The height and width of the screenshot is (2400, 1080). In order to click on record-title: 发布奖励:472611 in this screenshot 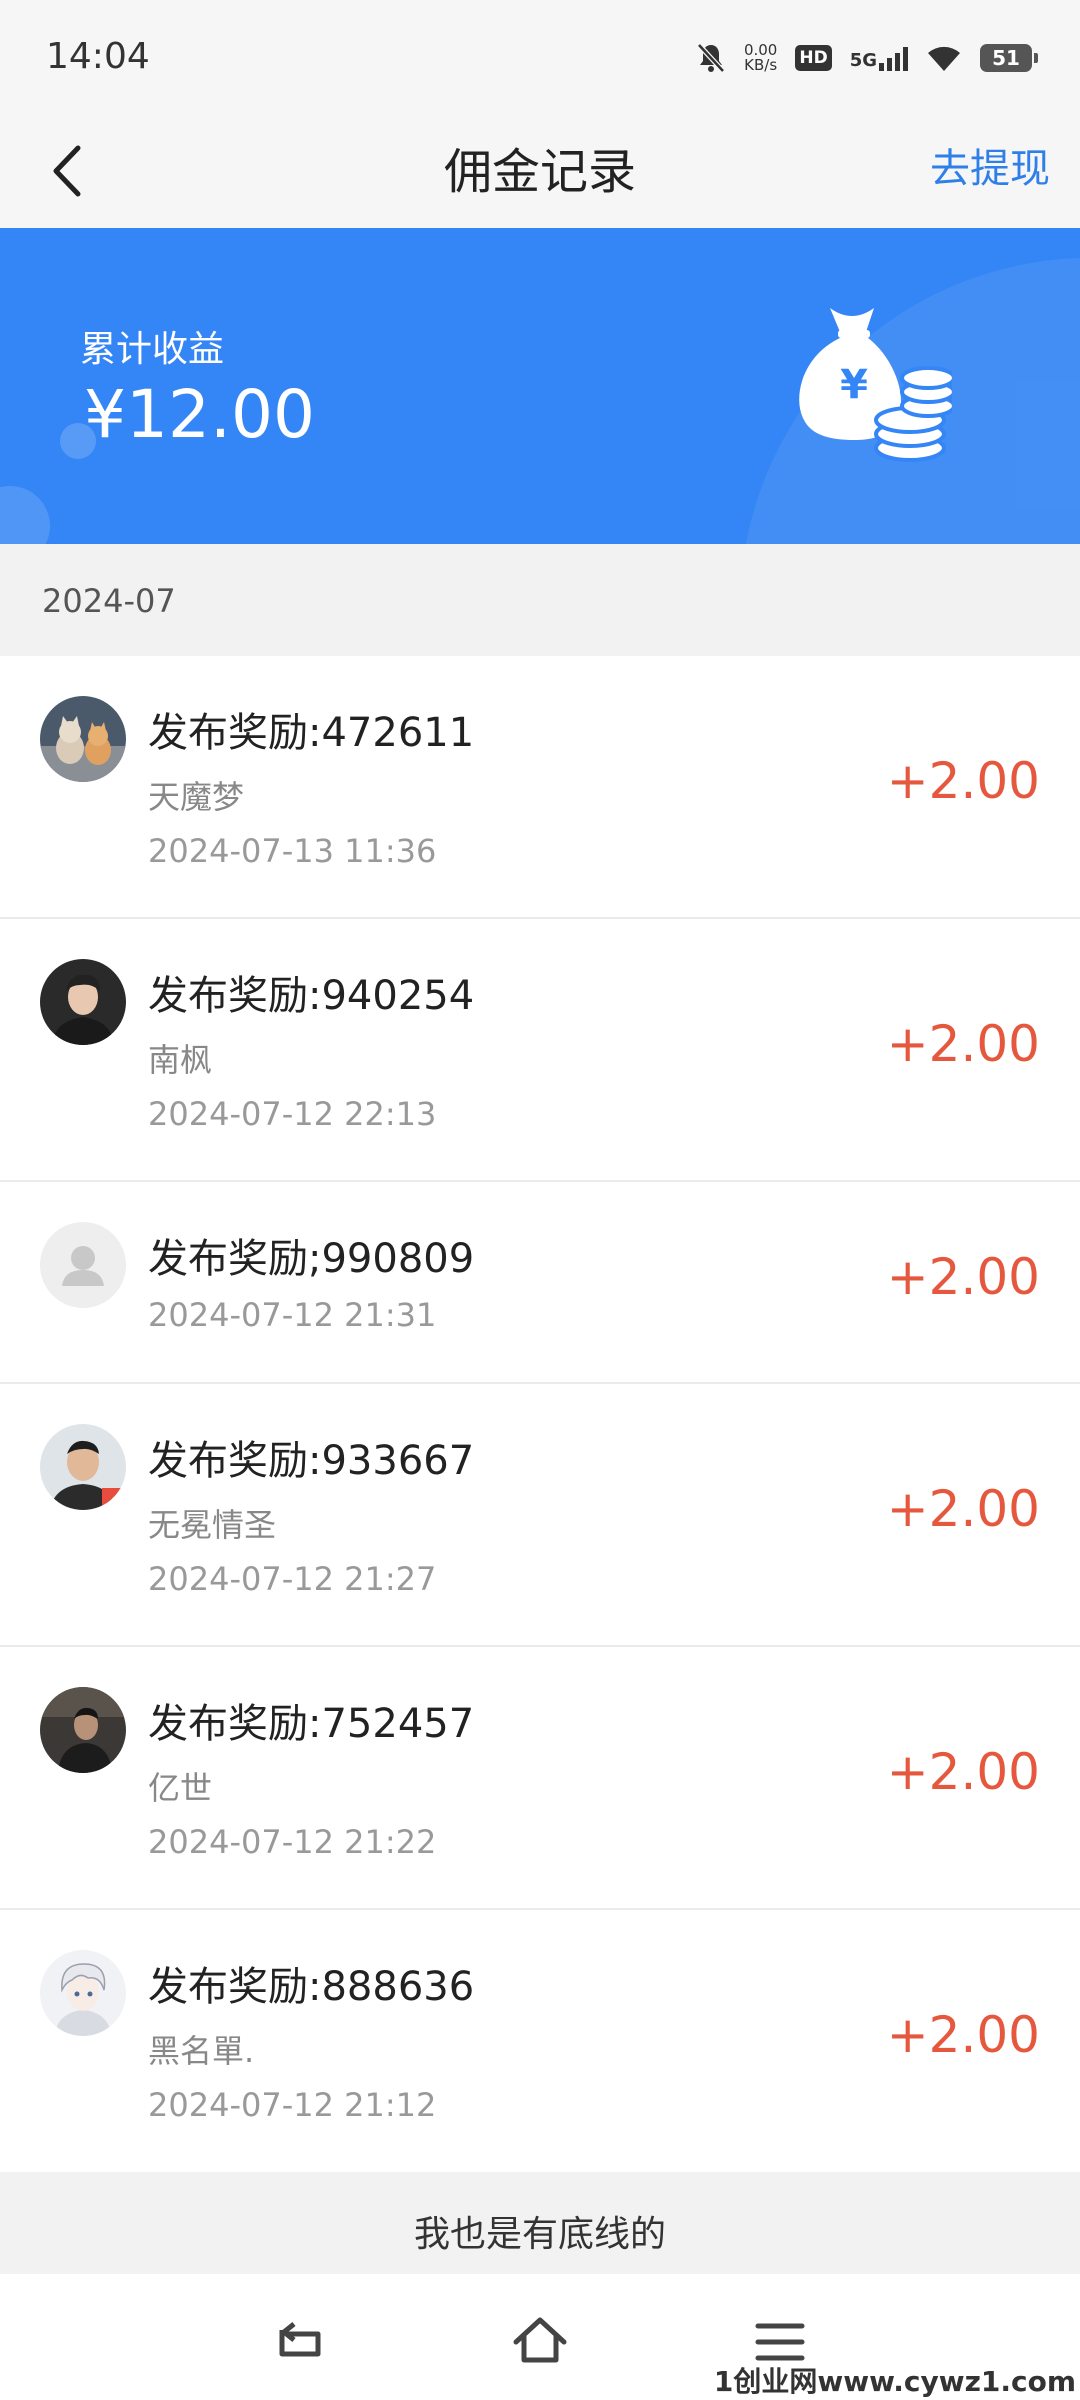, I will do `click(311, 733)`.